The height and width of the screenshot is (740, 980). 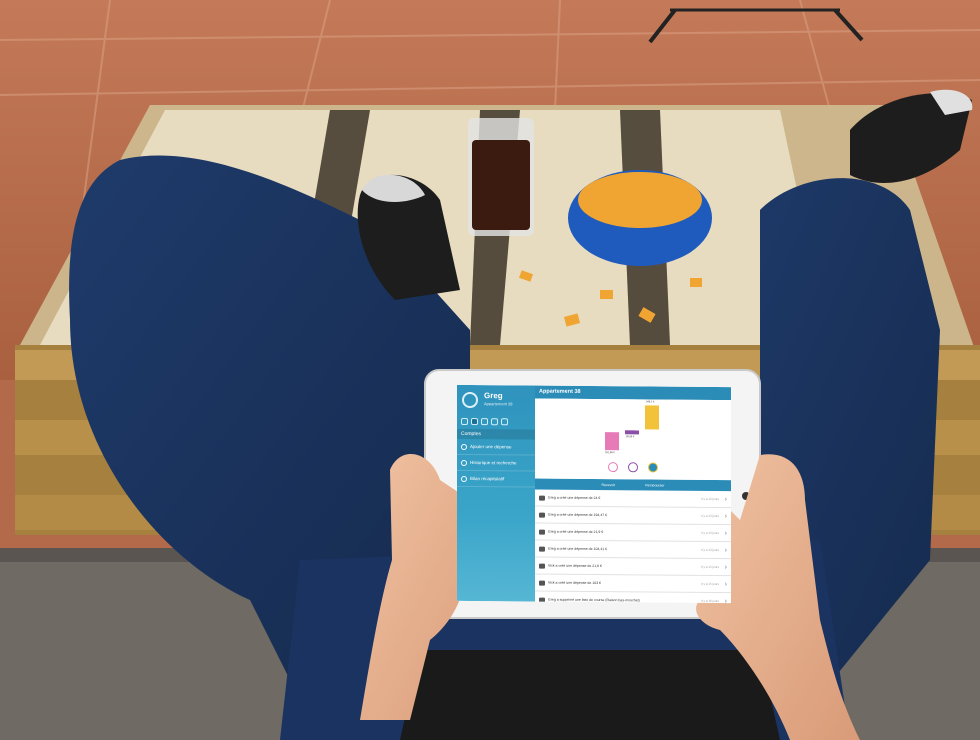 I want to click on sidebar-header: Greg Appartement 38, so click(x=496, y=400).